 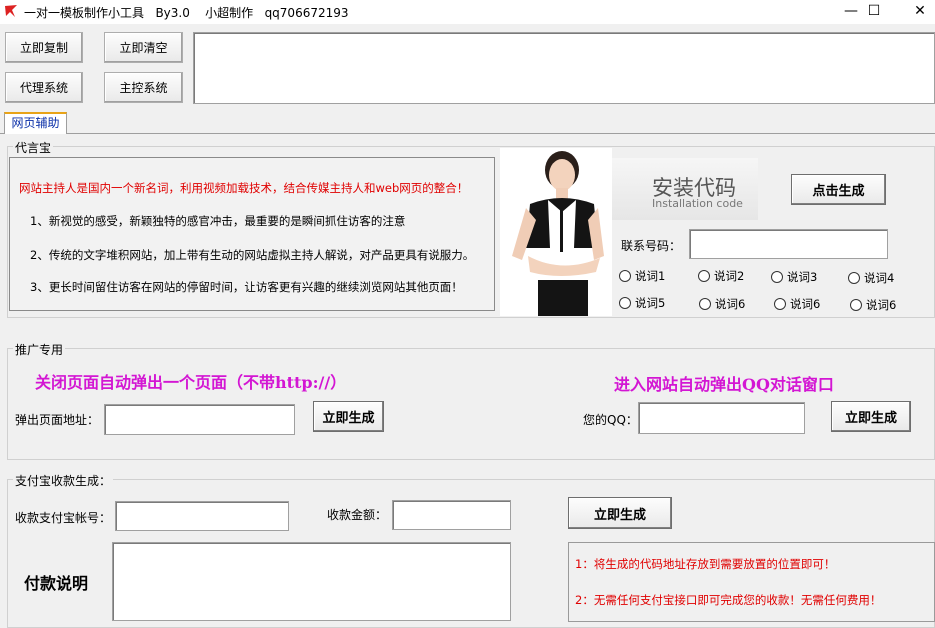 I want to click on tab-web-assist-label: 网页辅助, so click(x=35, y=123).